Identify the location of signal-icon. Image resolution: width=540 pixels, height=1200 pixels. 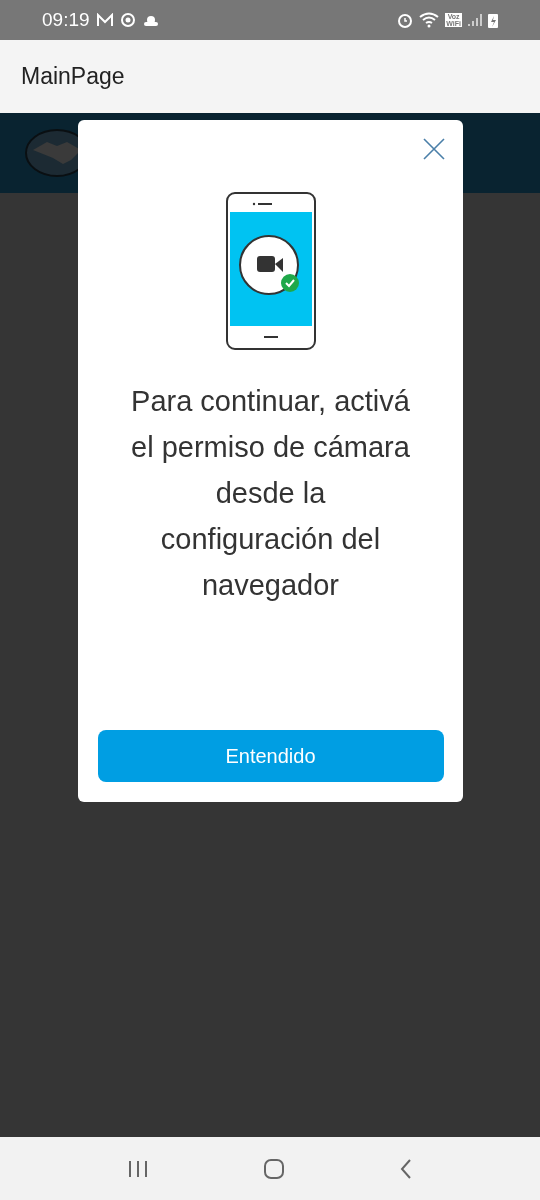
(475, 20).